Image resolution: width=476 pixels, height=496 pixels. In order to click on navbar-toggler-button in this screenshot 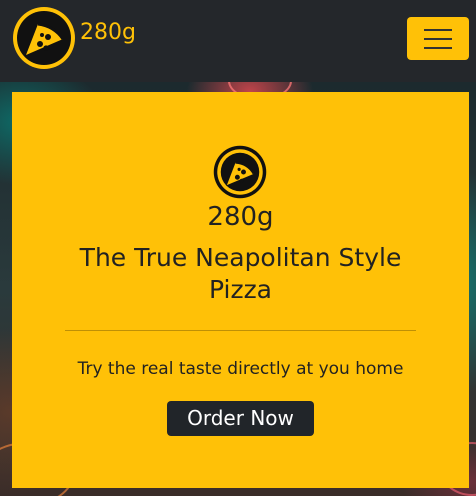, I will do `click(438, 38)`.